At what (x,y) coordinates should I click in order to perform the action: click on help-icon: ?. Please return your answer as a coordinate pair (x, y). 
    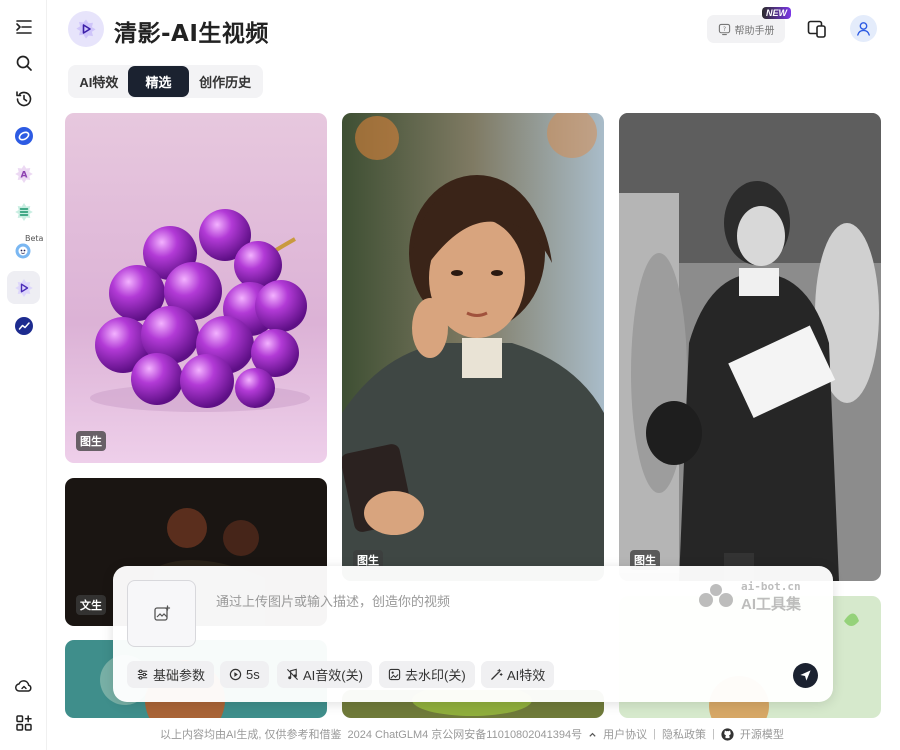
    Looking at the image, I should click on (724, 29).